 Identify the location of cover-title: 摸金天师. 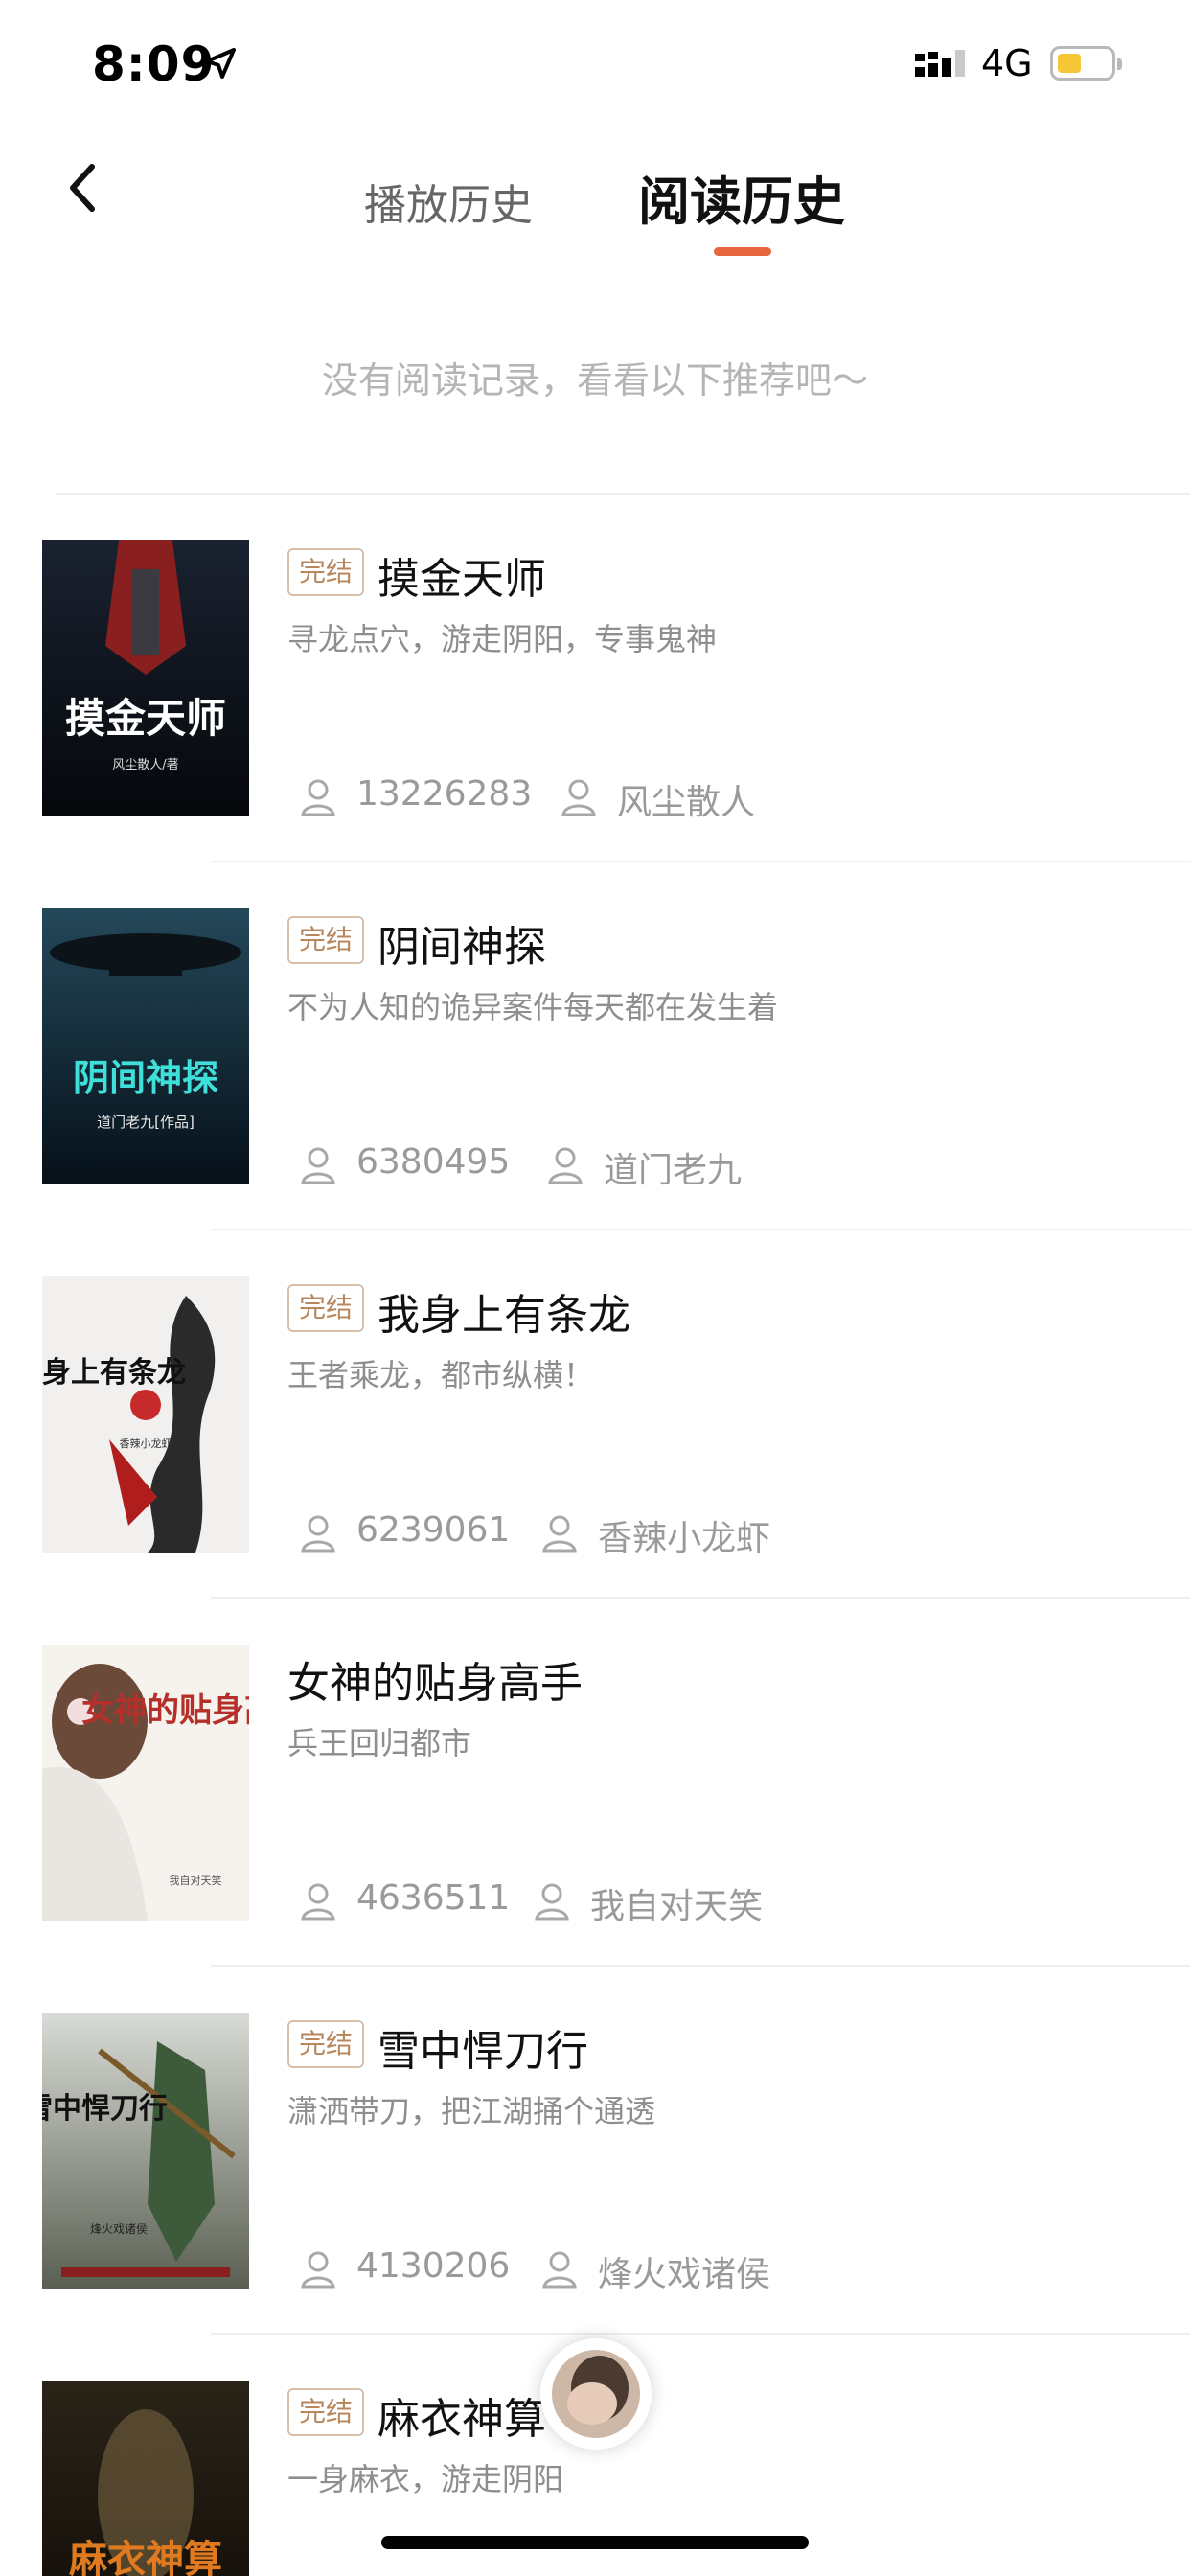
(146, 718).